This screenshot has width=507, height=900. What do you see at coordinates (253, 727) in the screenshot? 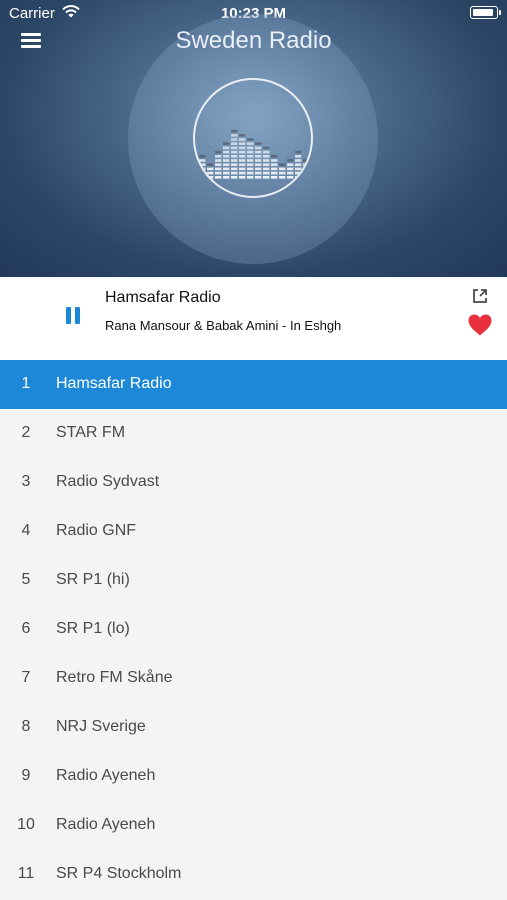
I see `station-row: 8 NRJ Sverige` at bounding box center [253, 727].